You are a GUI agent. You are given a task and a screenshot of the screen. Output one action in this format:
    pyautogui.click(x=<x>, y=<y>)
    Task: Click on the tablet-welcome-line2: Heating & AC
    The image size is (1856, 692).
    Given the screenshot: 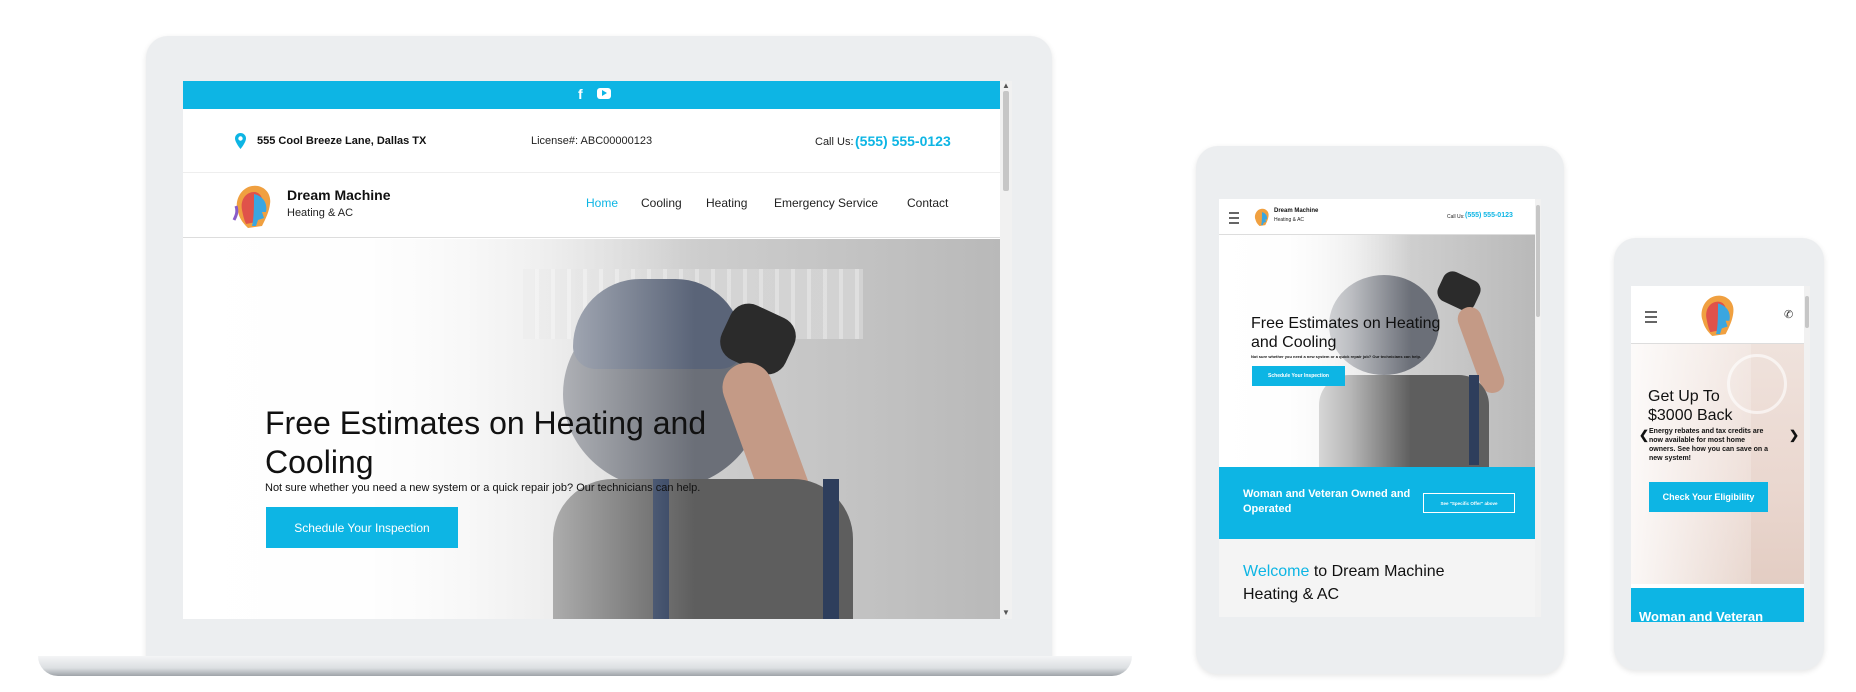 What is the action you would take?
    pyautogui.click(x=1291, y=594)
    